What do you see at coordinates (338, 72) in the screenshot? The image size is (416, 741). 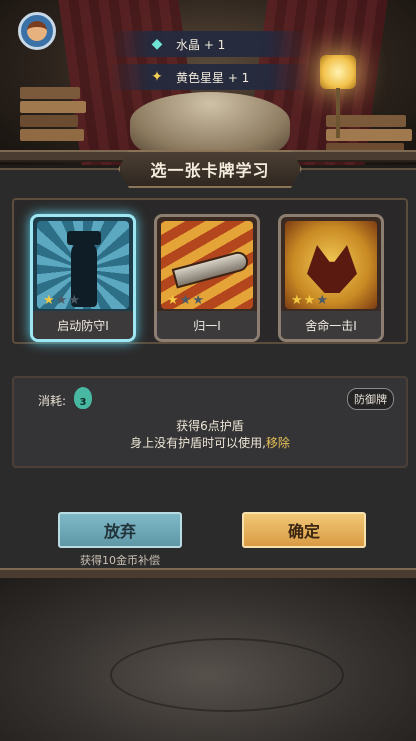 I see `lamp-icon` at bounding box center [338, 72].